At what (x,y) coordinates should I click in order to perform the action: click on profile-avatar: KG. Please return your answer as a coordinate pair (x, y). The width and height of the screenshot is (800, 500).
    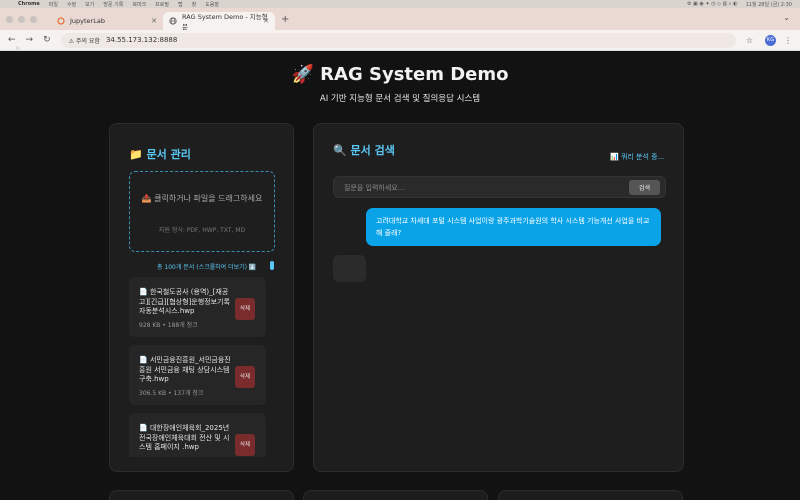
    Looking at the image, I should click on (770, 40).